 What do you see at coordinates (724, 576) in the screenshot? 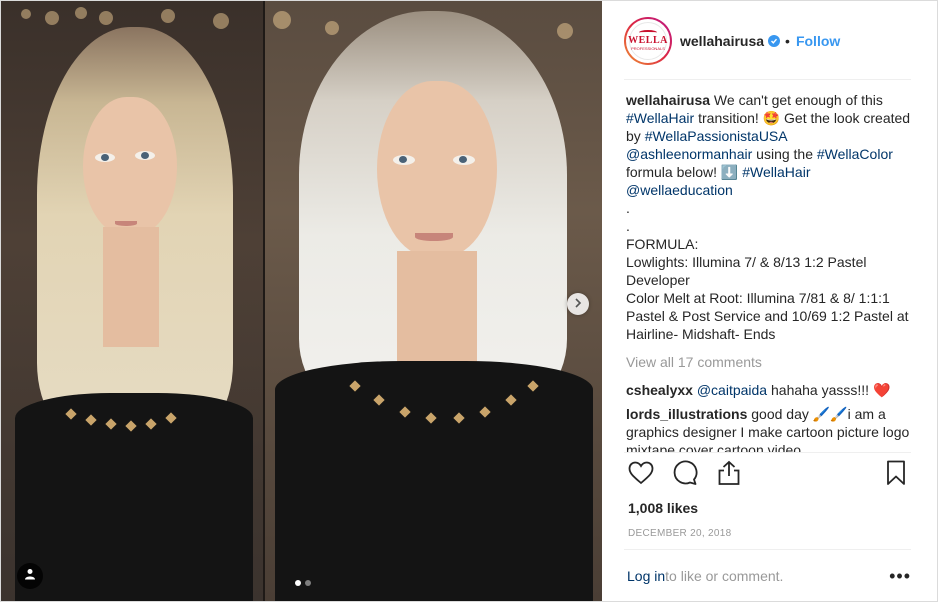
I see `login-prompt-text: to like or comment.` at bounding box center [724, 576].